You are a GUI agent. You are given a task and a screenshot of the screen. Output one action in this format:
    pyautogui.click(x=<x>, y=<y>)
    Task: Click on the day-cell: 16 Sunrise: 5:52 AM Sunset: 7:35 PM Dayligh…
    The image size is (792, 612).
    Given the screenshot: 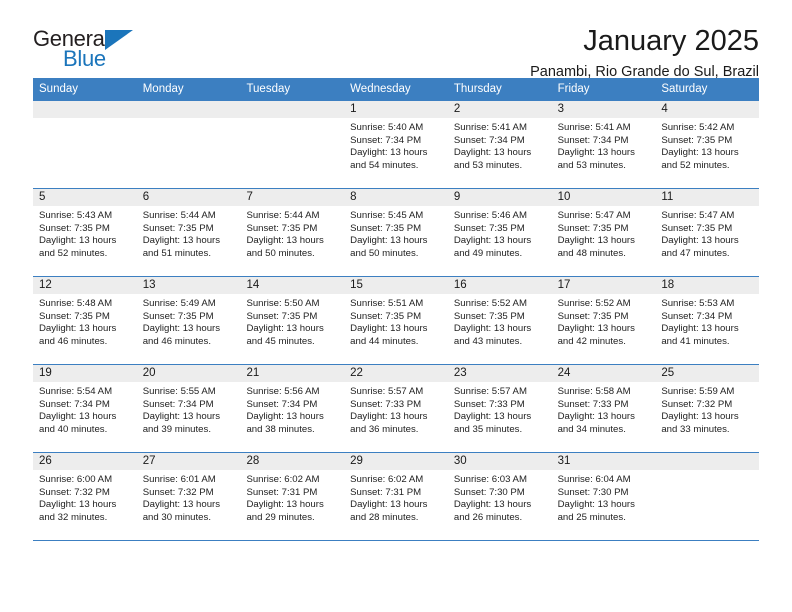 What is the action you would take?
    pyautogui.click(x=499, y=320)
    